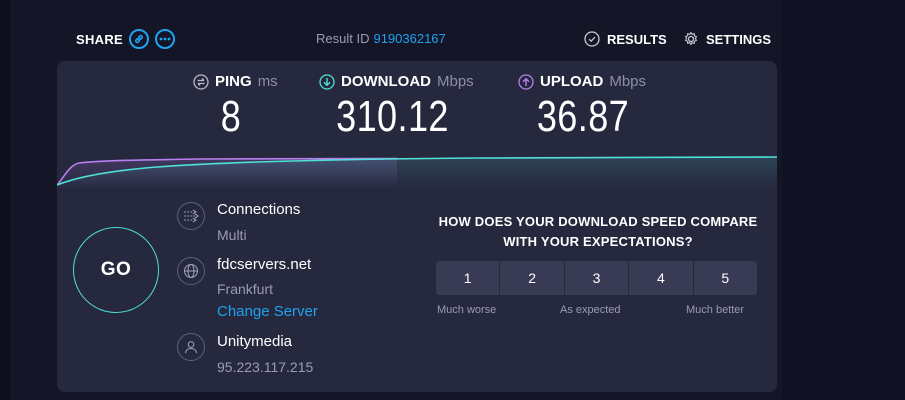  What do you see at coordinates (455, 81) in the screenshot?
I see `download-unit: Mbps` at bounding box center [455, 81].